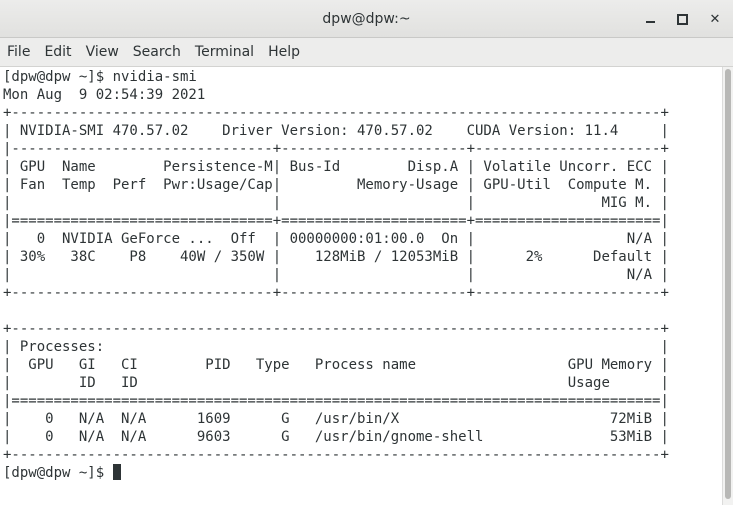 The width and height of the screenshot is (733, 505). I want to click on title-bar: dpw@dpw:~ ✕, so click(366, 19).